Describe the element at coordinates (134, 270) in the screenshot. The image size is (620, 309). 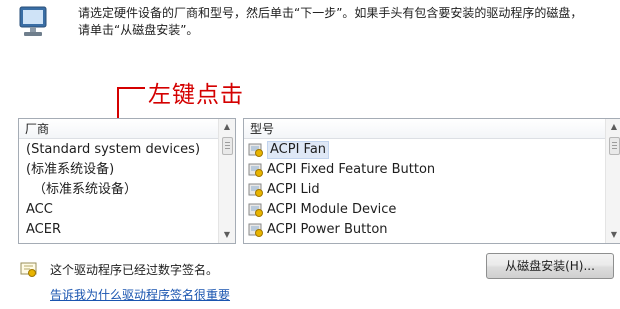
I see `signature-status-text: 这个驱动程序已经过数字签名。` at that location.